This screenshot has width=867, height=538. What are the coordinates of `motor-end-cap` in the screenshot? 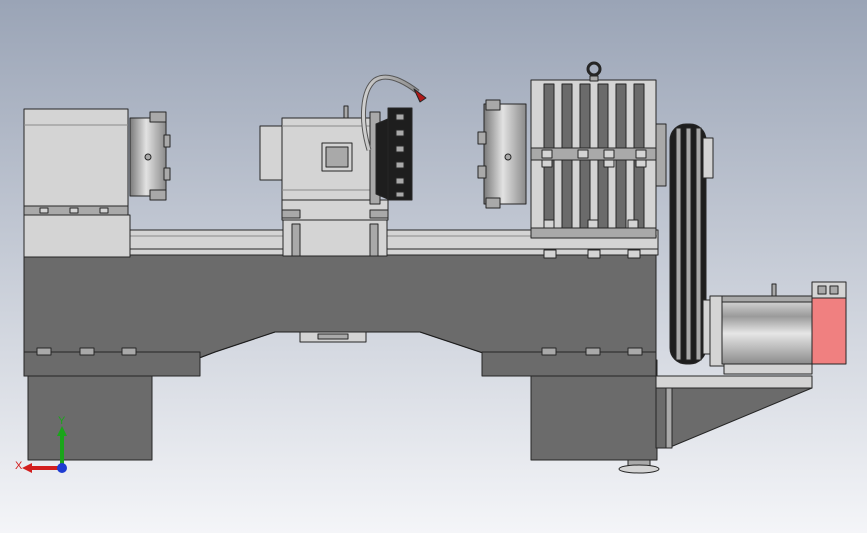 It's located at (829, 330).